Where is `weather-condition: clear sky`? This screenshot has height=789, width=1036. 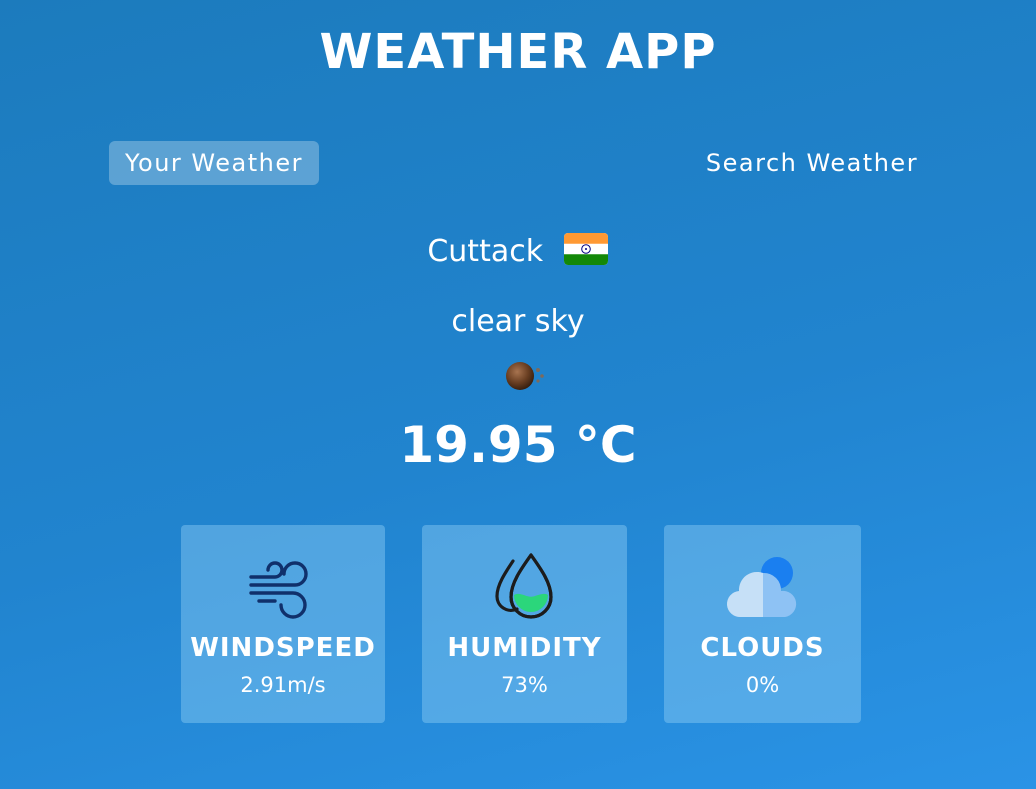 weather-condition: clear sky is located at coordinates (518, 321).